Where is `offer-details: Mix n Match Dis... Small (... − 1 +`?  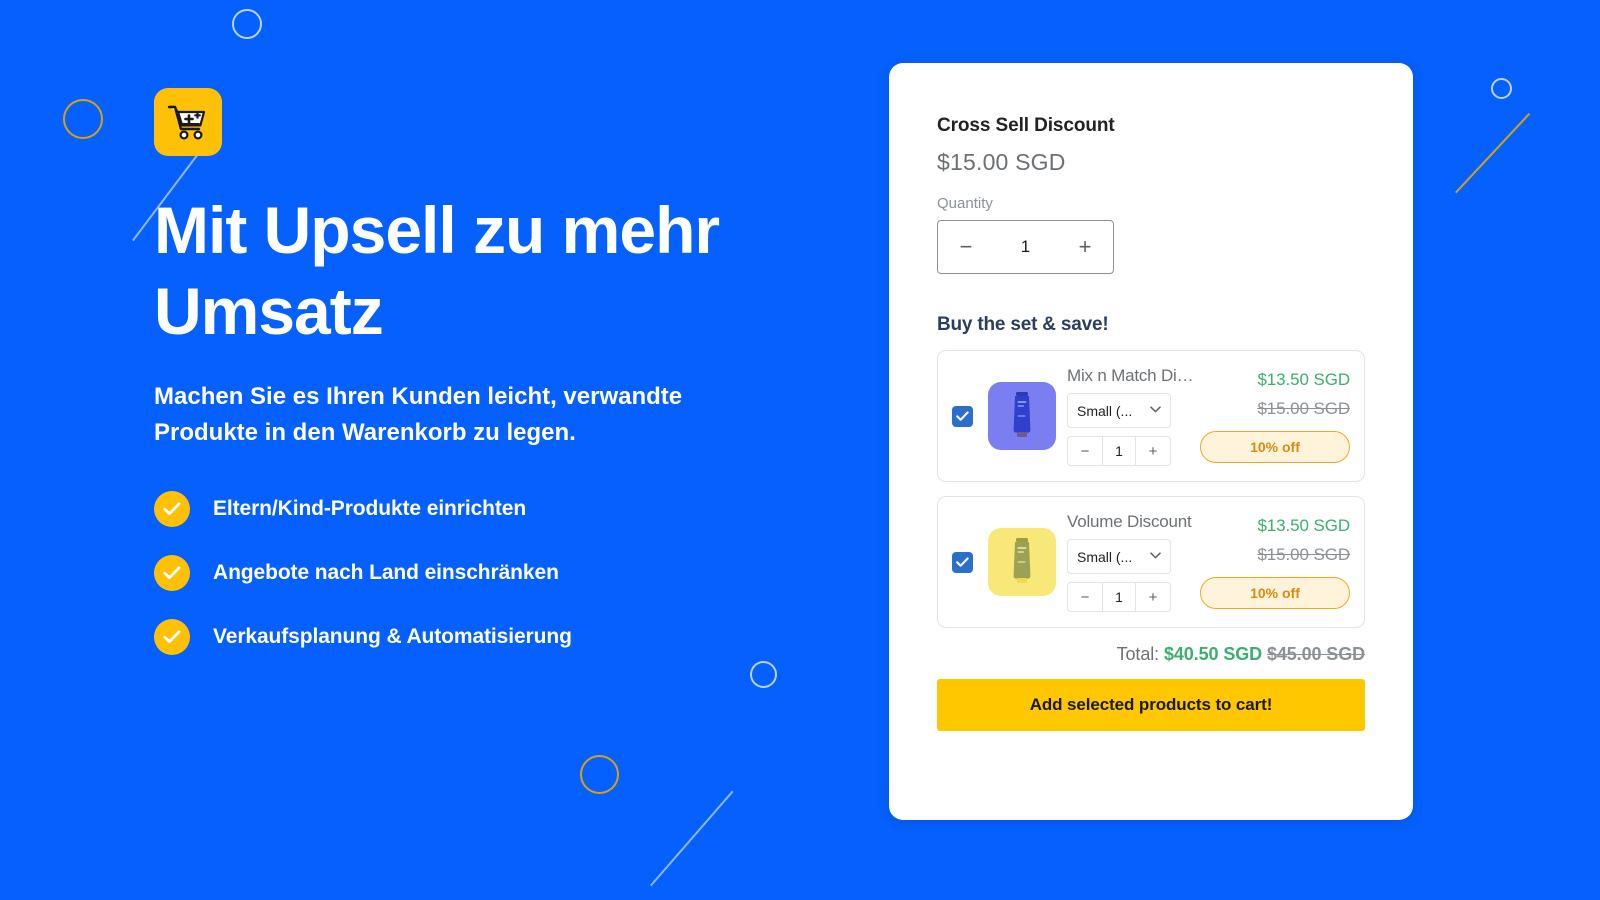
offer-details: Mix n Match Dis... Small (... − 1 + is located at coordinates (1132, 416).